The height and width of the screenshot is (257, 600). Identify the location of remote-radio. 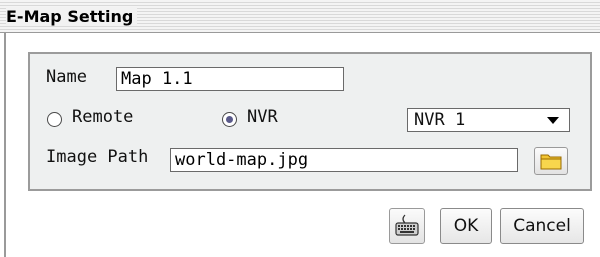
(54, 119).